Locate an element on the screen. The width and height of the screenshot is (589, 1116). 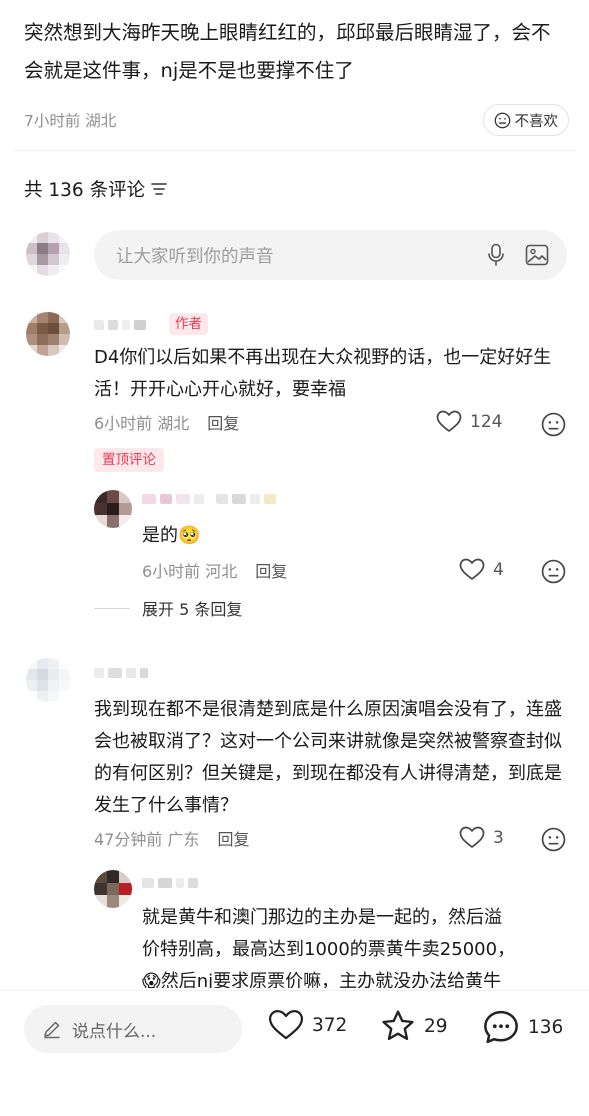
expand-divider-line is located at coordinates (112, 608).